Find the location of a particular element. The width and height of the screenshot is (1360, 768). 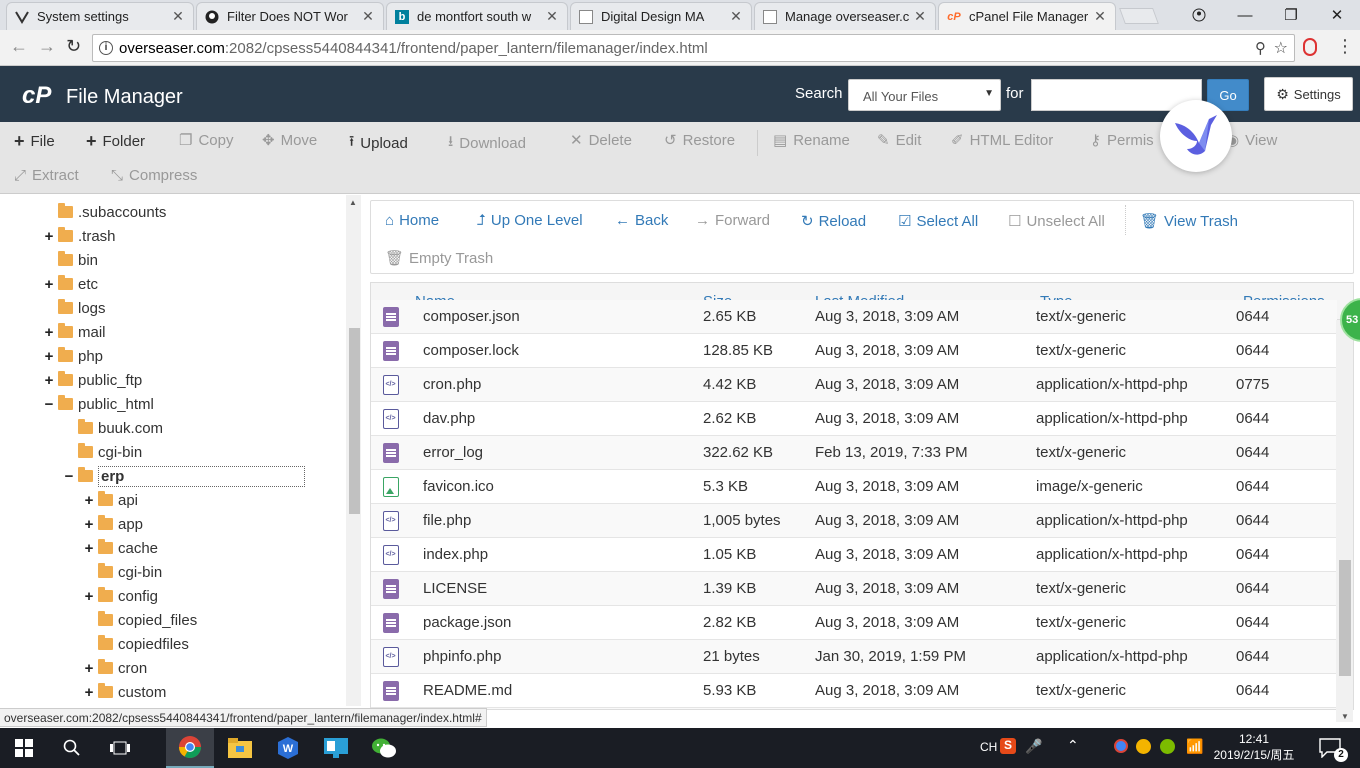

tree-item: cgi-bin is located at coordinates (122, 572).